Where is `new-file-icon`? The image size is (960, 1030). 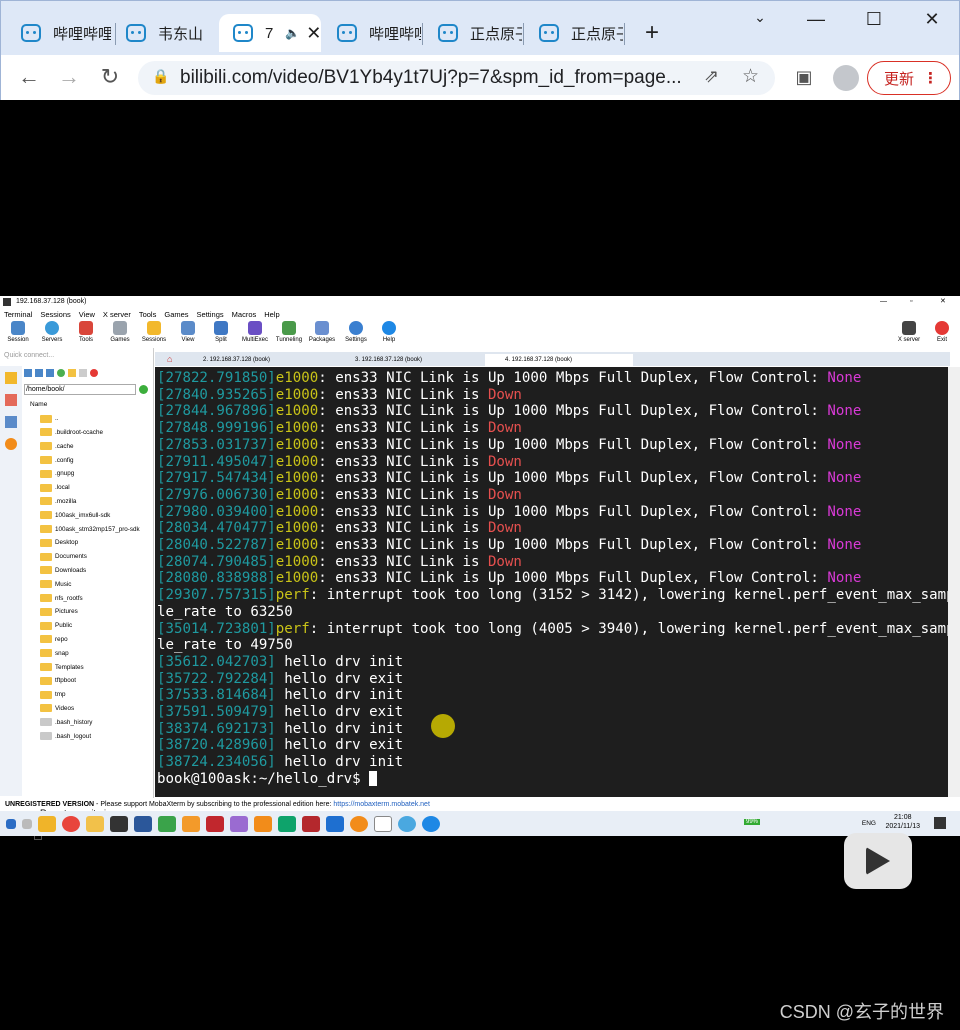
new-file-icon is located at coordinates (83, 373).